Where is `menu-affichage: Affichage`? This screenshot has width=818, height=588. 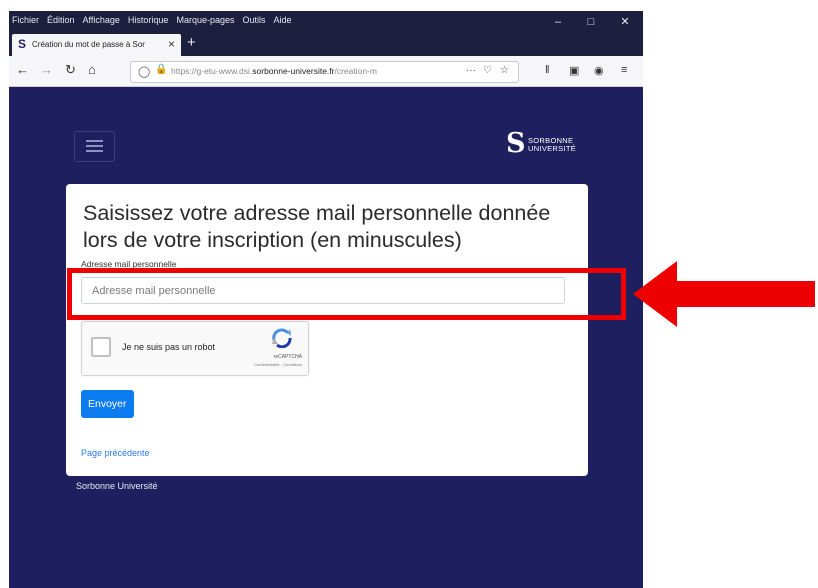
menu-affichage: Affichage is located at coordinates (101, 20).